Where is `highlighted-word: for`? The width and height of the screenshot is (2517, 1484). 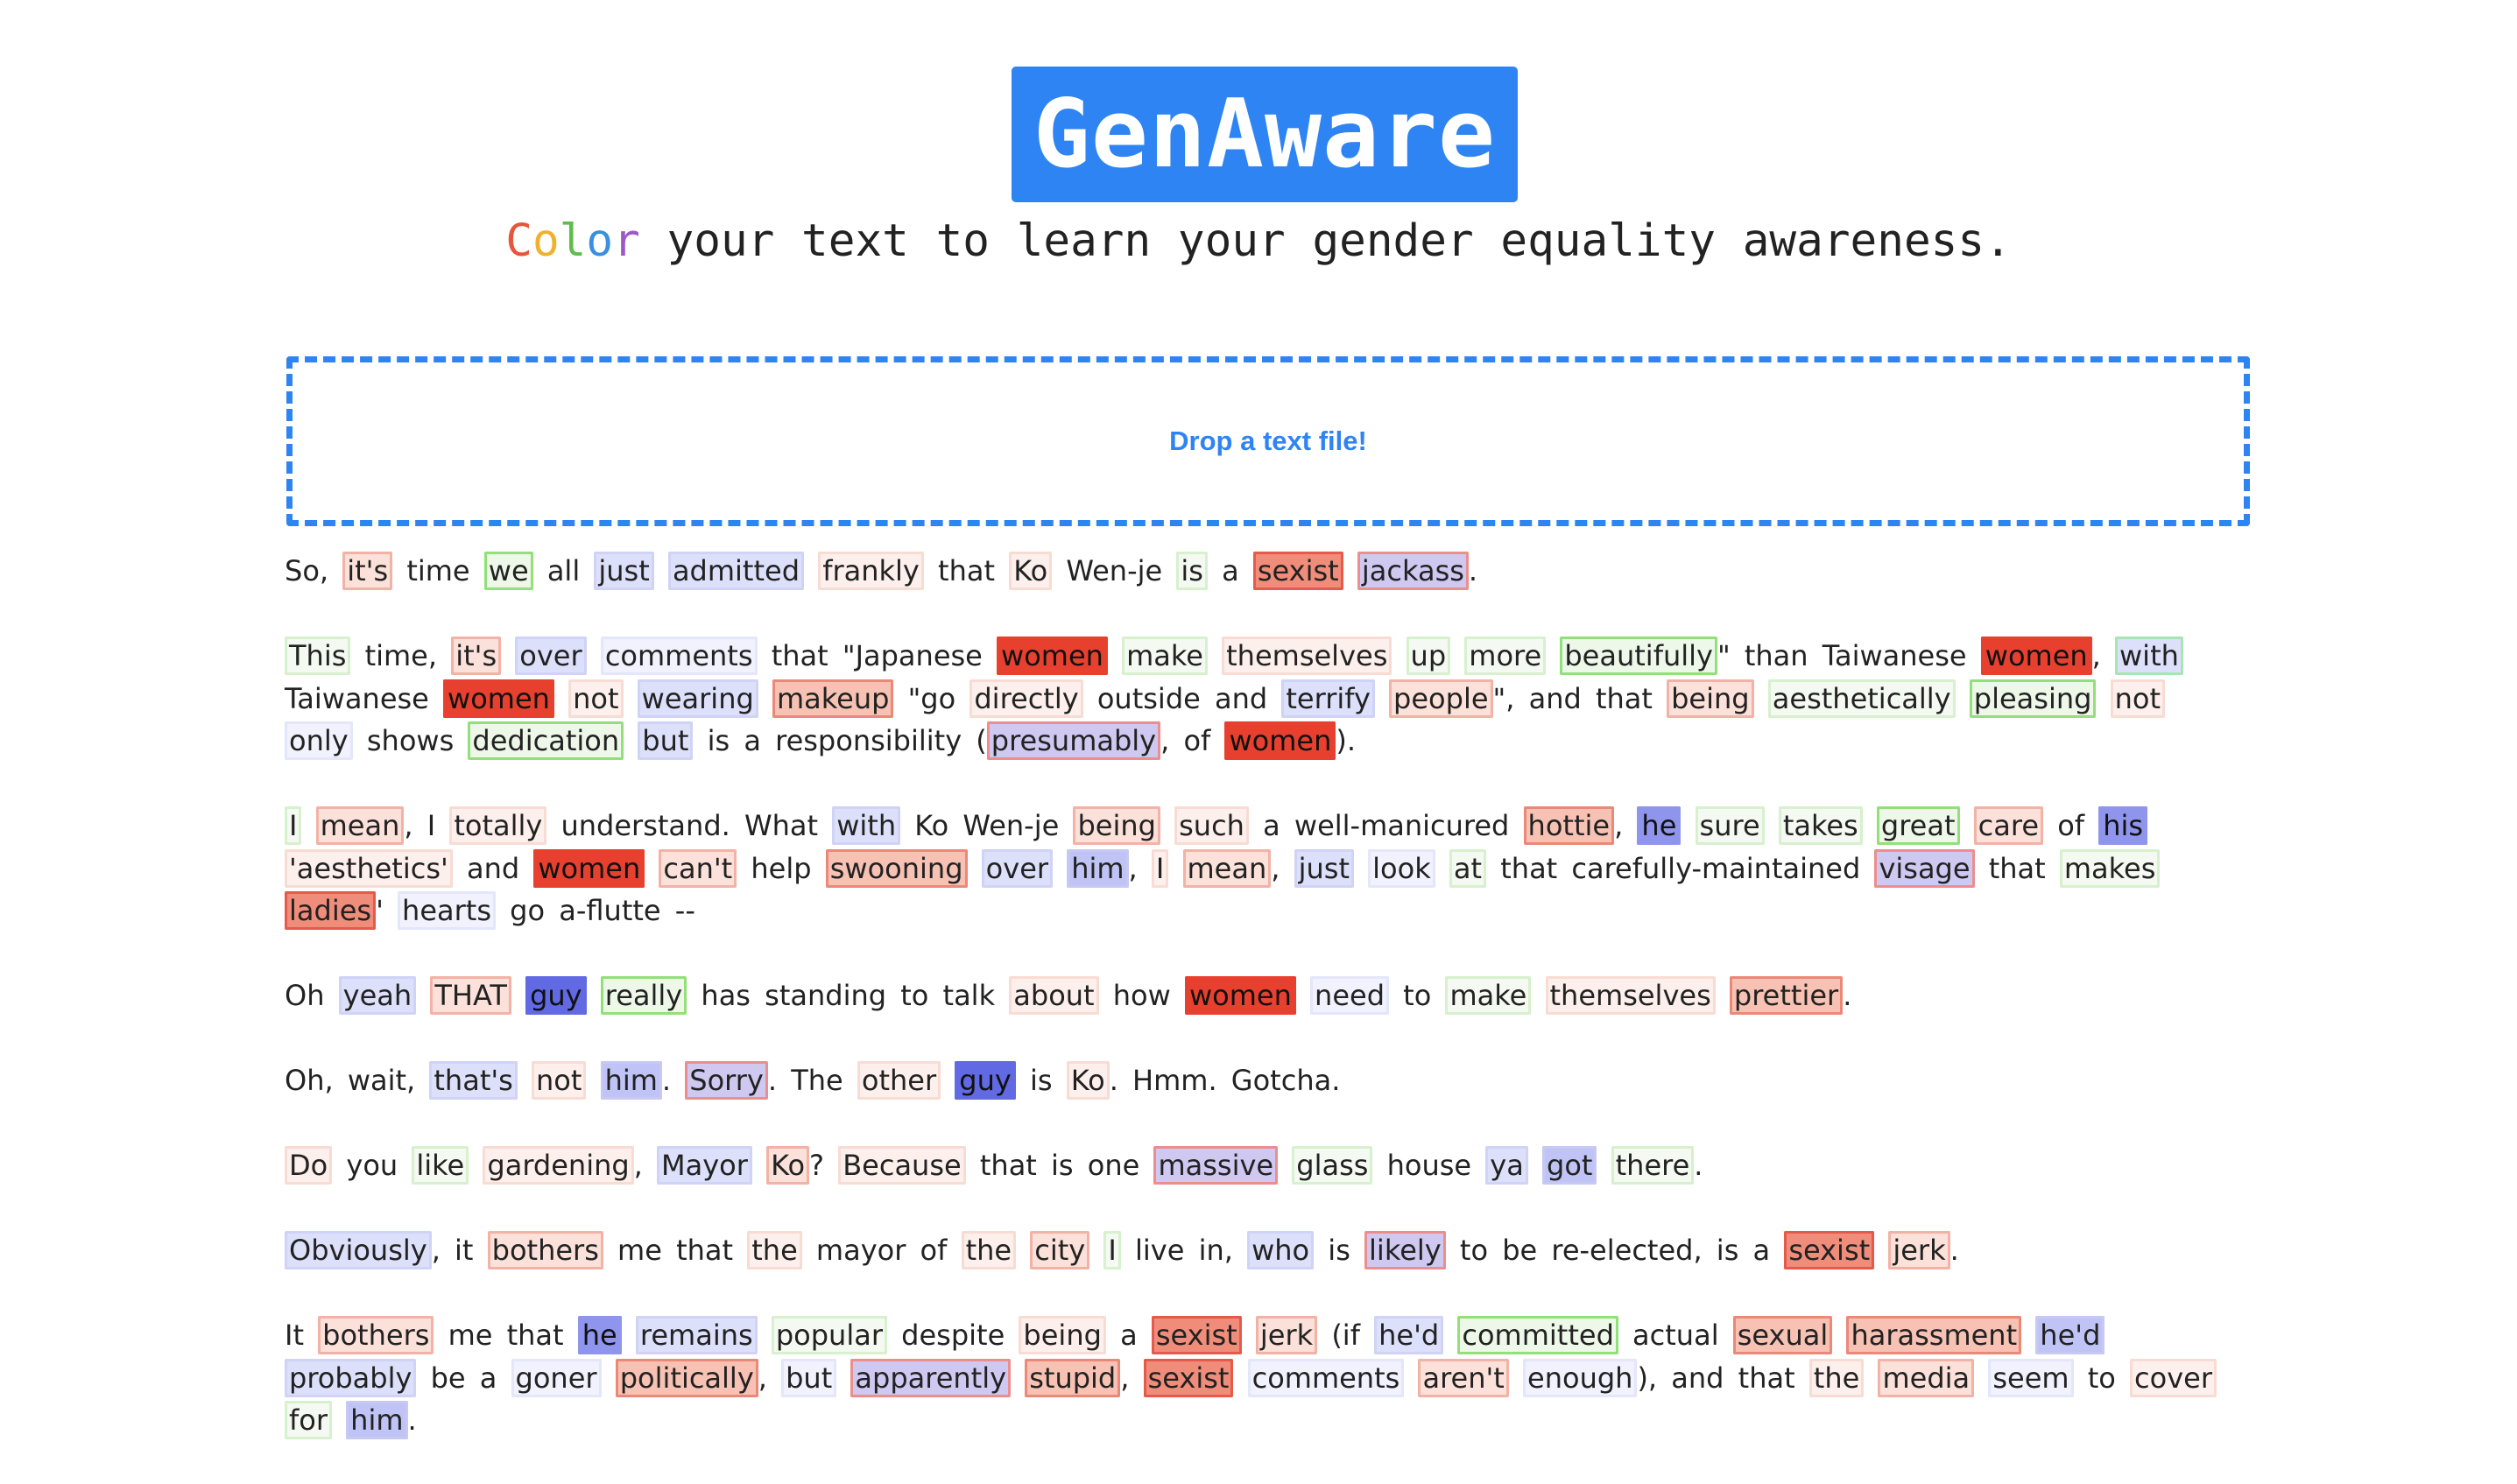 highlighted-word: for is located at coordinates (308, 1420).